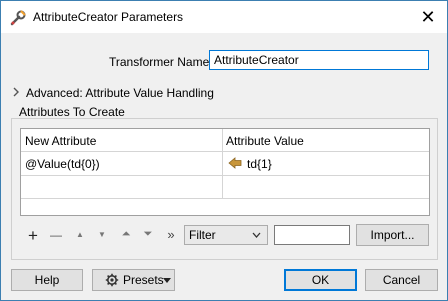 Image resolution: width=448 pixels, height=301 pixels. Describe the element at coordinates (56, 235) in the screenshot. I see `remove-row-icon: —` at that location.